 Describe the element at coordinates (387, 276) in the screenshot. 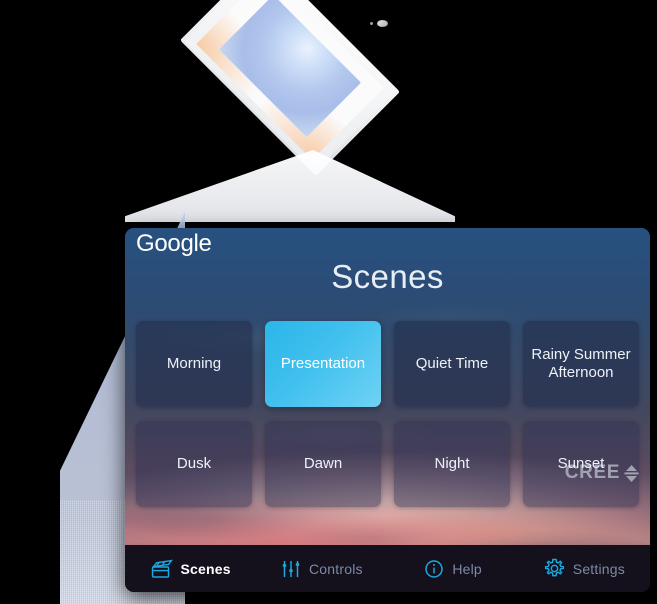

I see `page-title: Scenes` at that location.